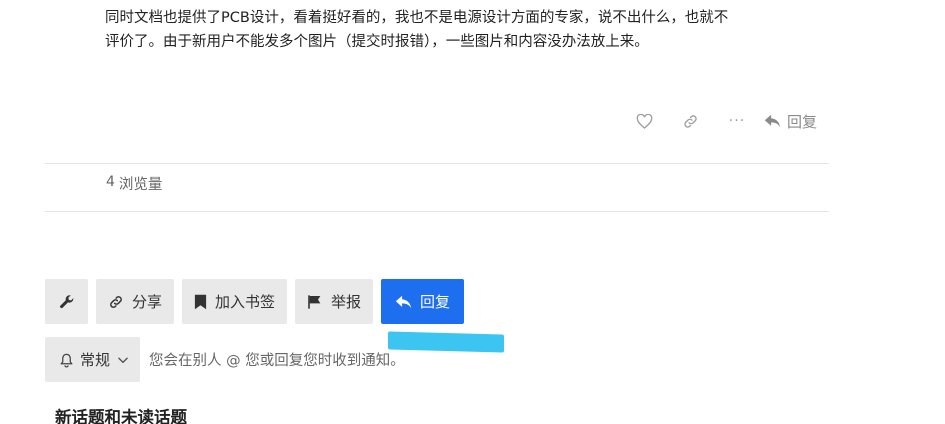  What do you see at coordinates (801, 121) in the screenshot?
I see `post-reply-label: 回复` at bounding box center [801, 121].